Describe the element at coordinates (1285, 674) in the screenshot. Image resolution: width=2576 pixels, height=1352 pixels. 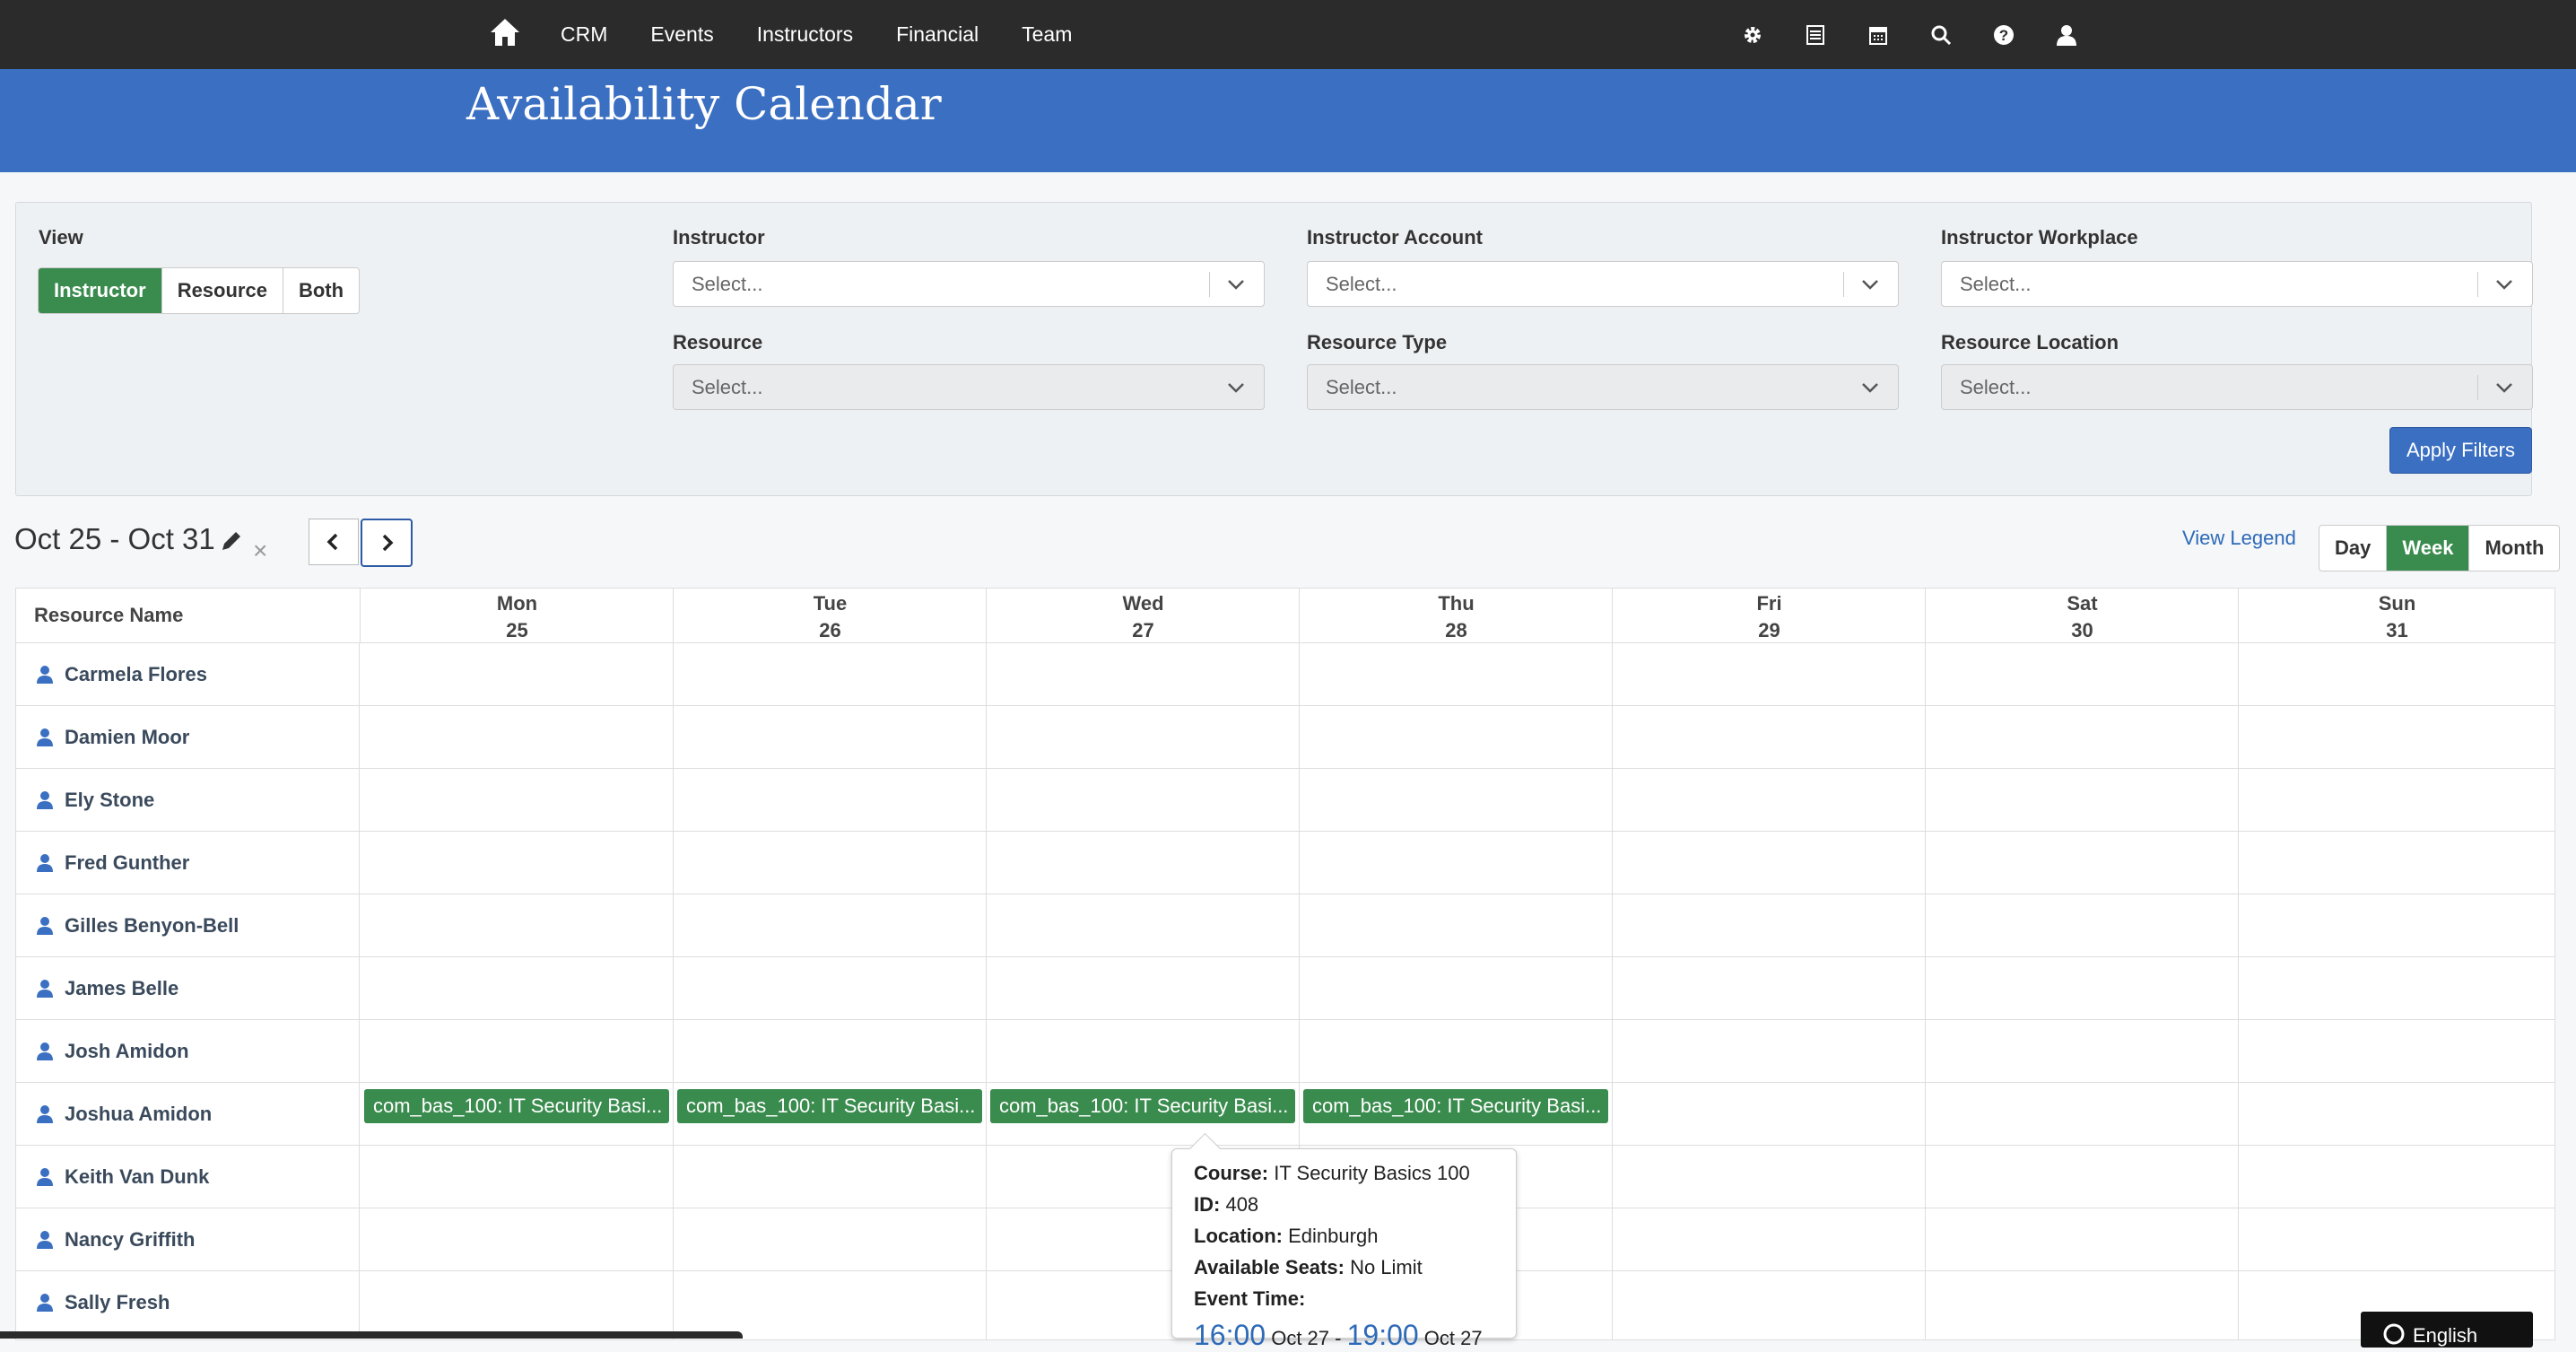
I see `resource-row: Carmela Flores` at that location.